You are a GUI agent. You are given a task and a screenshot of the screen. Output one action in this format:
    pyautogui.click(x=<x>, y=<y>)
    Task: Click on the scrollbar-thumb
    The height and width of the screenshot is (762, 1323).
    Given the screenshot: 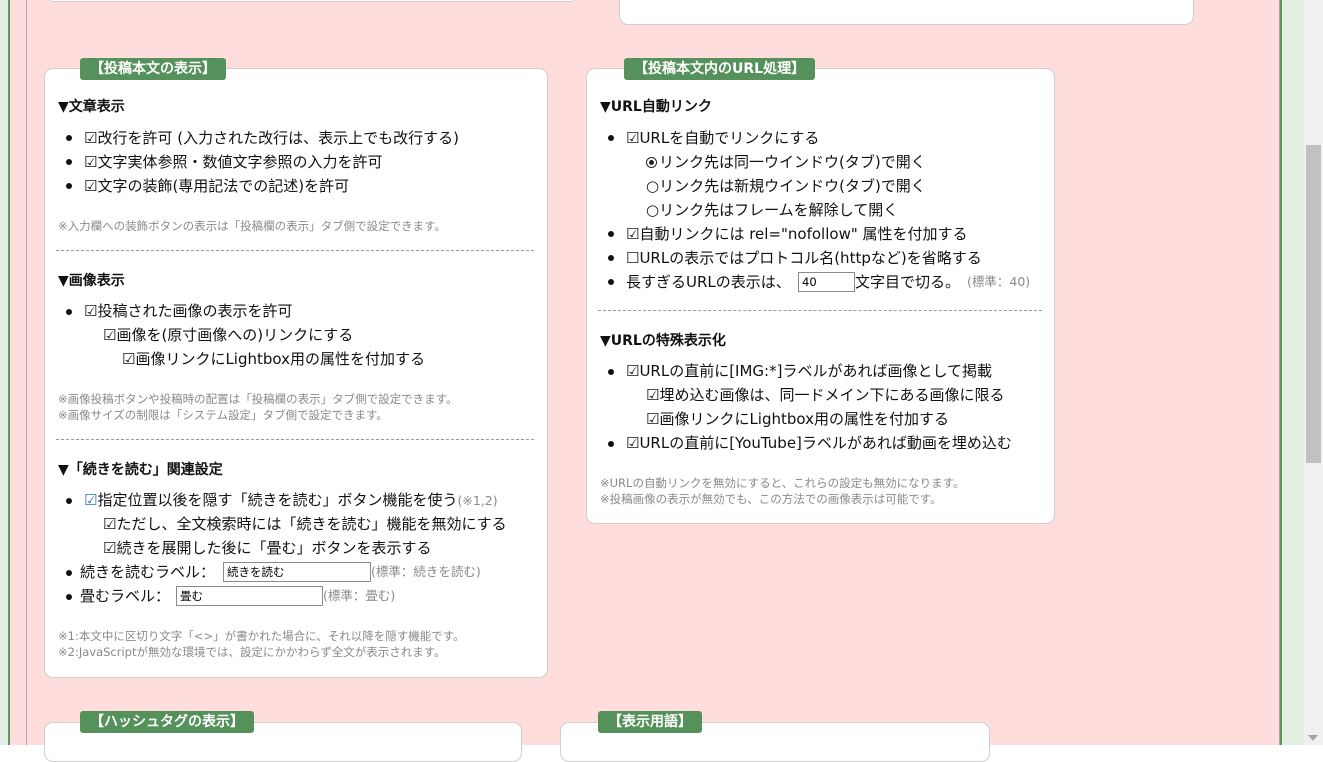 What is the action you would take?
    pyautogui.click(x=1313, y=304)
    